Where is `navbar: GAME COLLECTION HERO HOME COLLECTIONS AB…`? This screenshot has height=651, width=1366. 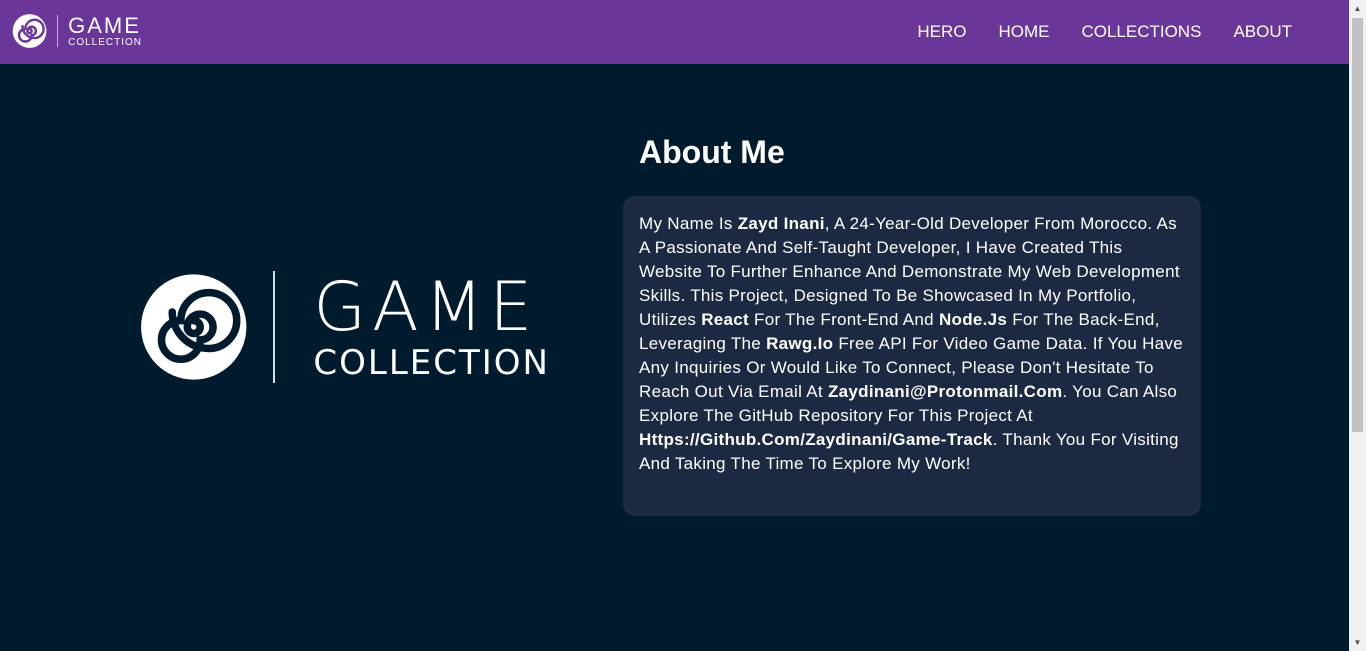 navbar: GAME COLLECTION HERO HOME COLLECTIONS AB… is located at coordinates (674, 32).